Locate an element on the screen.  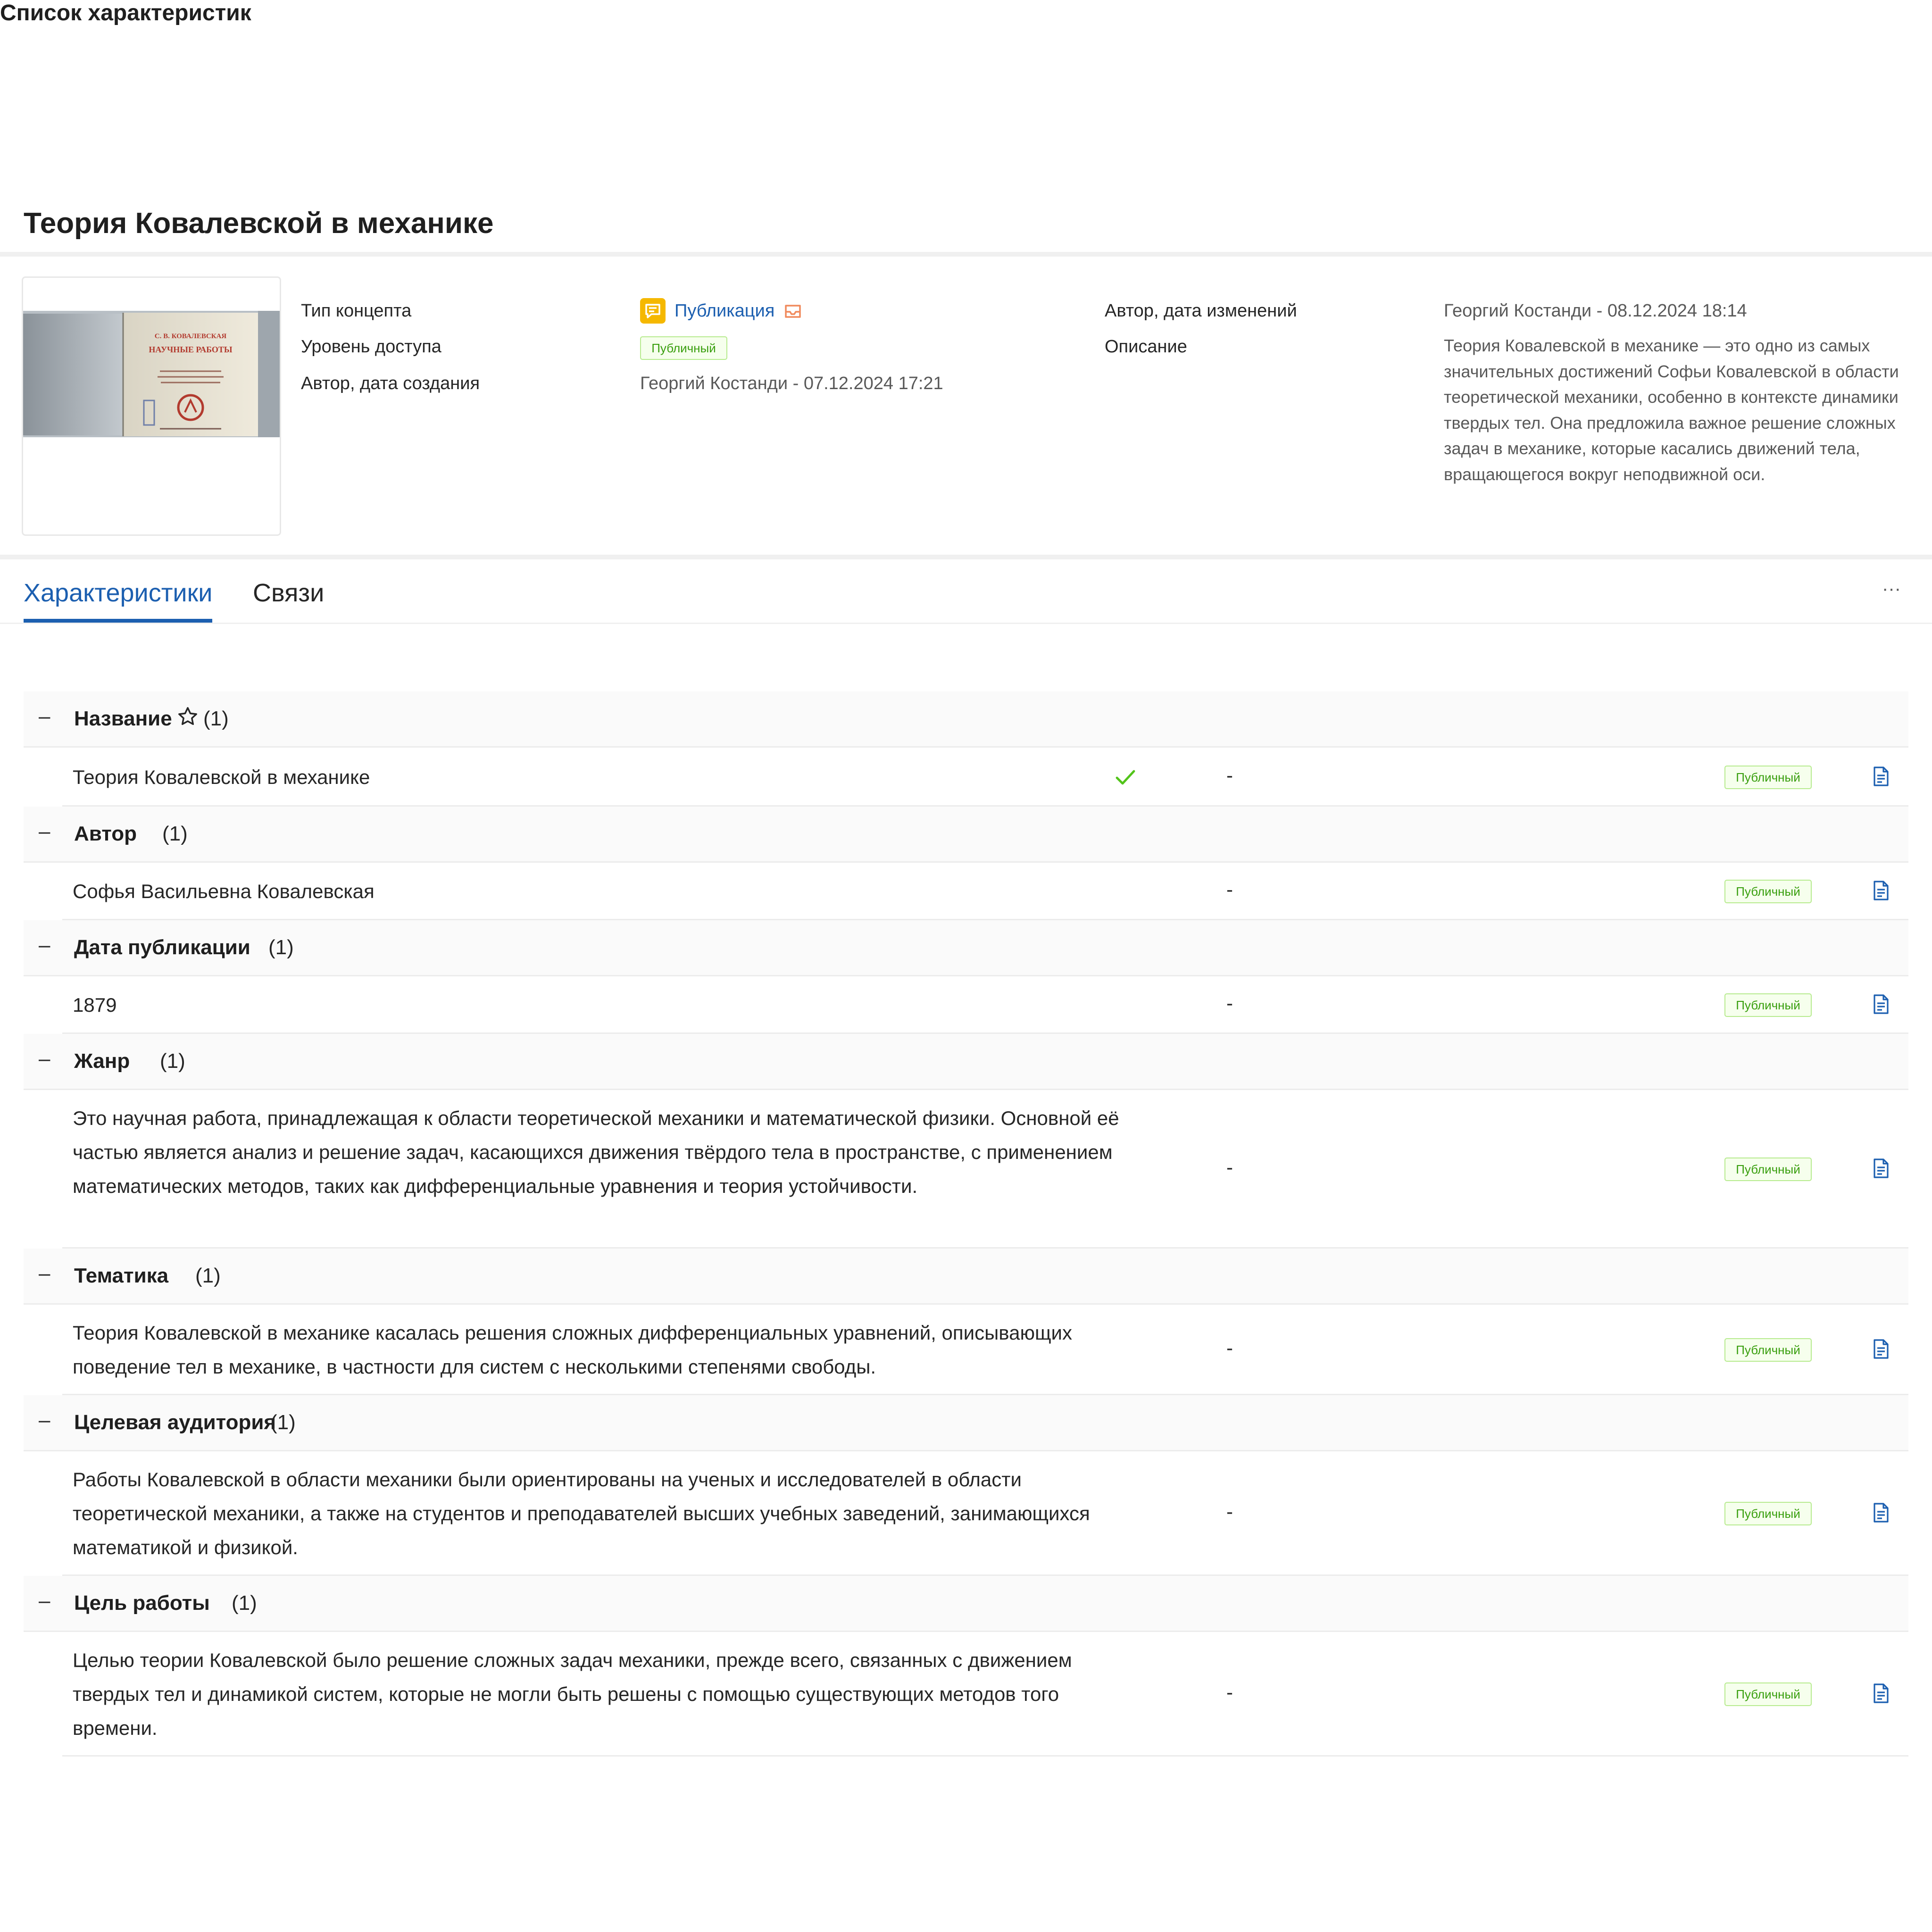
group-title: Цель работы is located at coordinates (142, 1603).